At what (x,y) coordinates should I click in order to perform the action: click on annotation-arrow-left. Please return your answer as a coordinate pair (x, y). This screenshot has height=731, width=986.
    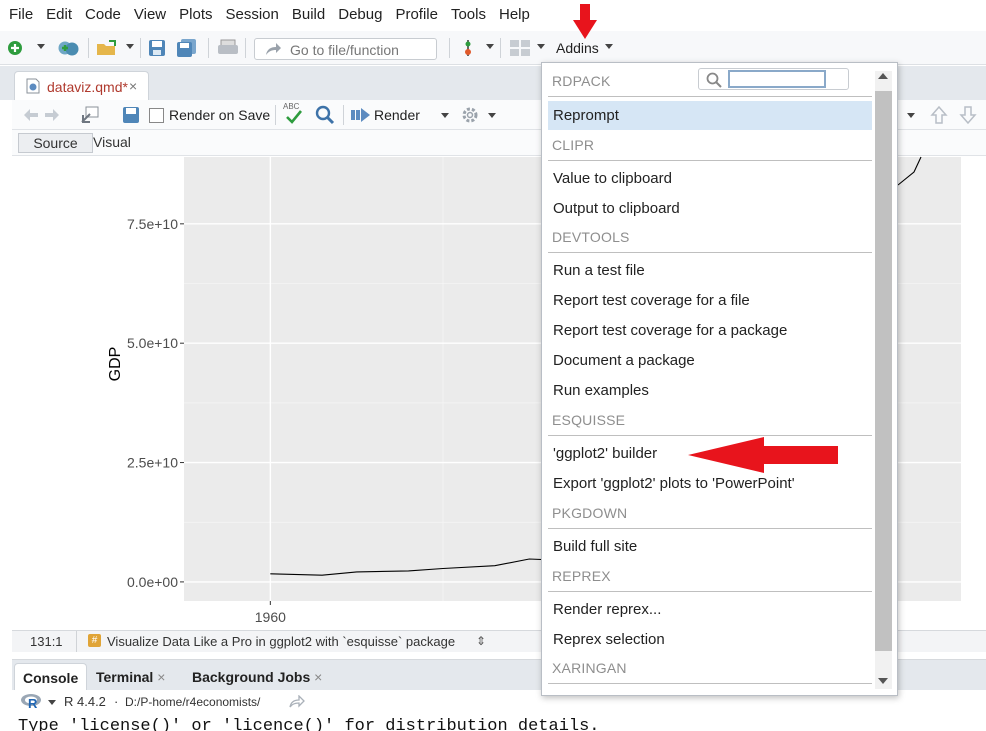
    Looking at the image, I should click on (763, 455).